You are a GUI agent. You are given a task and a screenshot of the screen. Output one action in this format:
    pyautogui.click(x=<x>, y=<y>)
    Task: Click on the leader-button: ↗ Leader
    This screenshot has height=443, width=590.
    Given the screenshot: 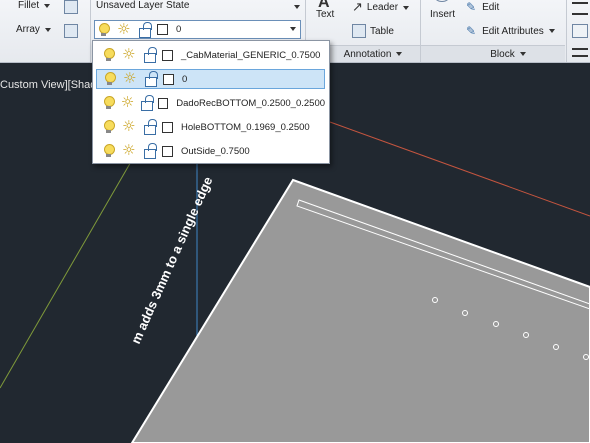 What is the action you would take?
    pyautogui.click(x=381, y=7)
    